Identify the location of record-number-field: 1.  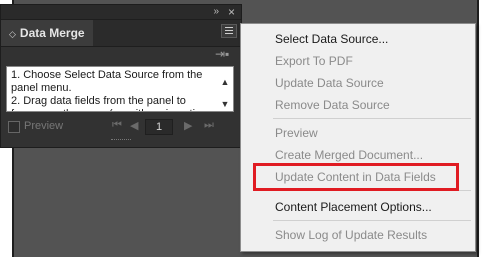
(159, 127).